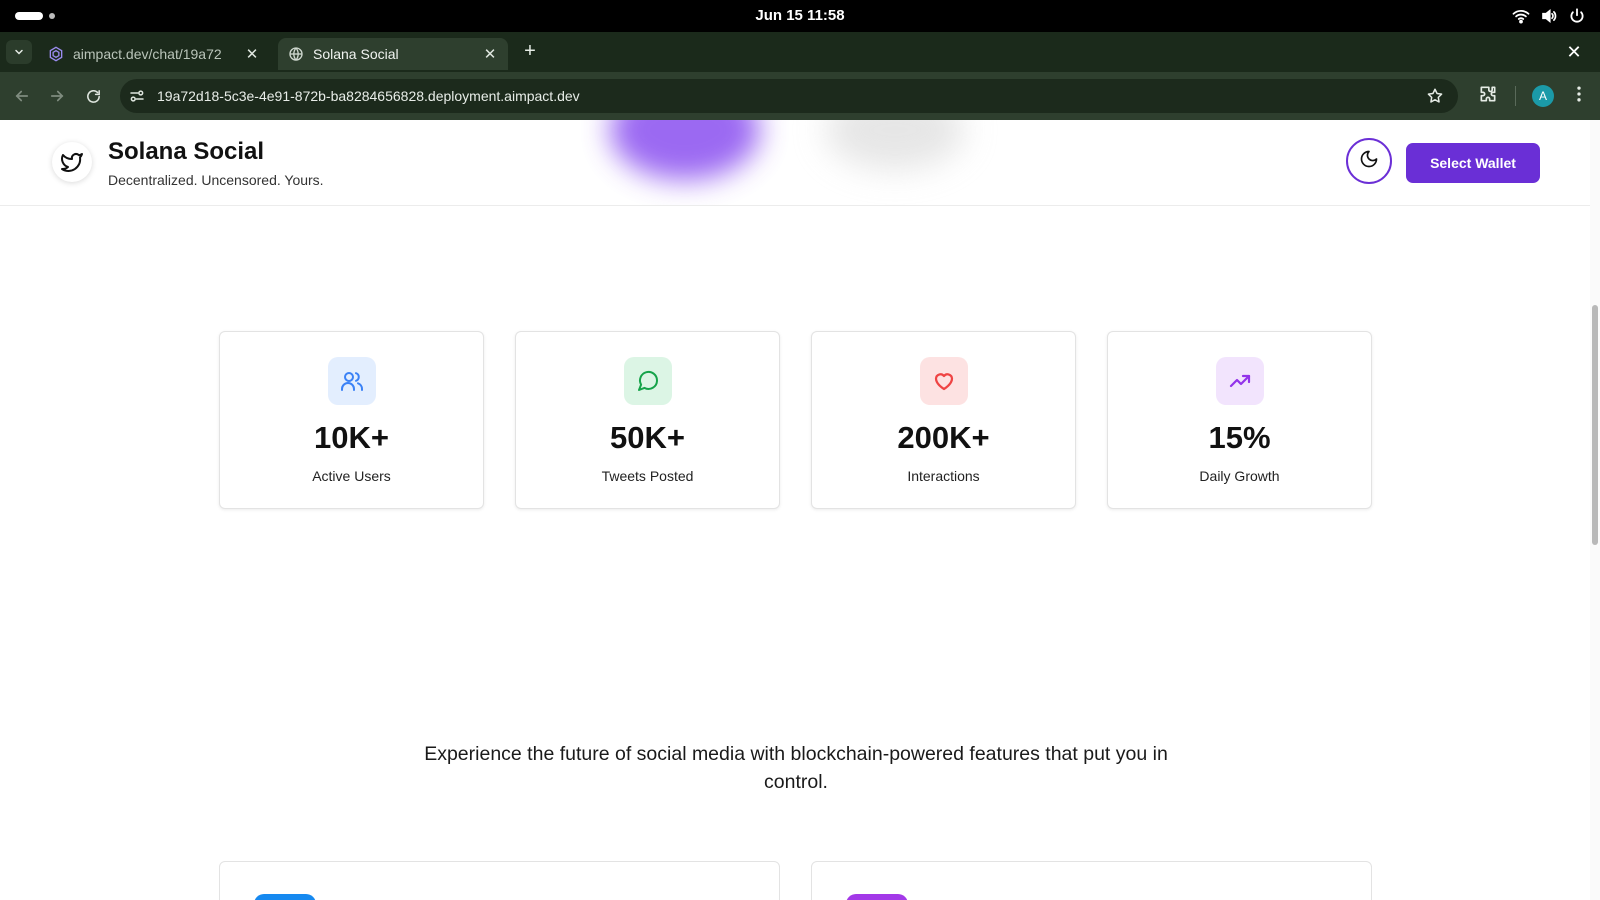 This screenshot has width=1600, height=900. Describe the element at coordinates (147, 54) in the screenshot. I see `tab-title: aimpact.dev/chat/19a72` at that location.